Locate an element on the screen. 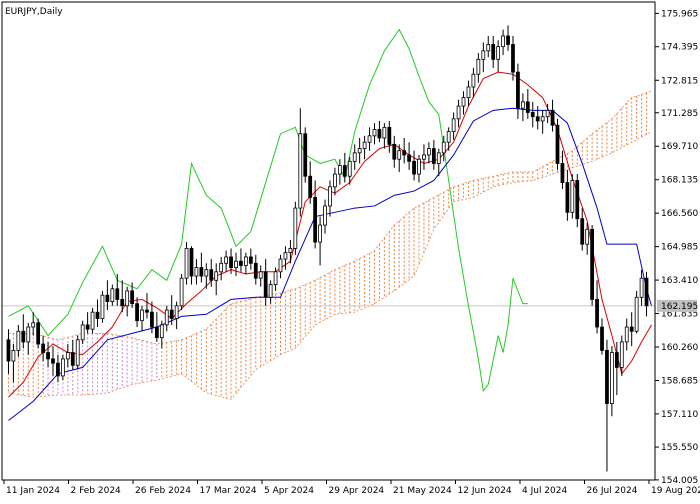  y-tick-label: 168.135 is located at coordinates (679, 181).